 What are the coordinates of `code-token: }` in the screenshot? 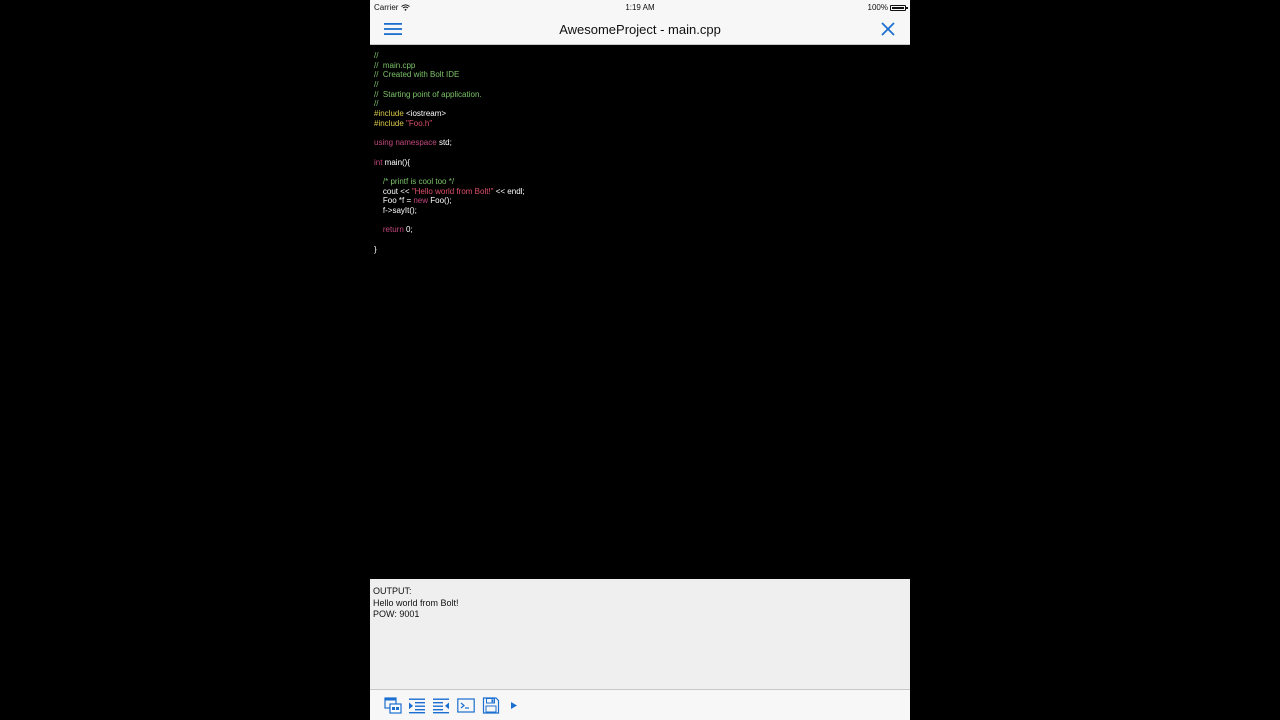 It's located at (375, 249).